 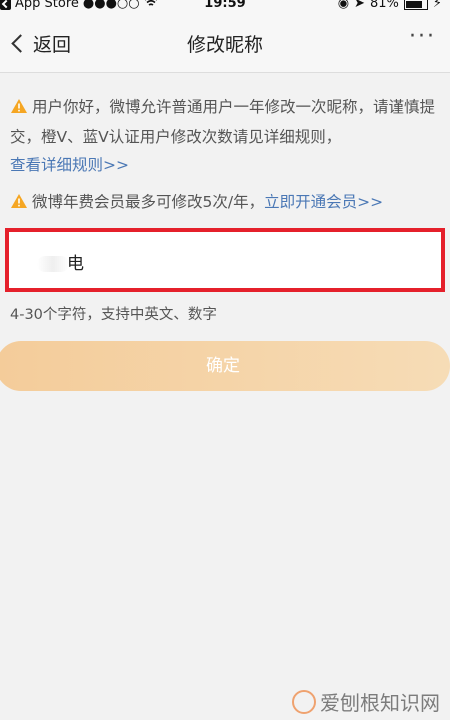 What do you see at coordinates (437, 5) in the screenshot?
I see `charging-icon: ⚡` at bounding box center [437, 5].